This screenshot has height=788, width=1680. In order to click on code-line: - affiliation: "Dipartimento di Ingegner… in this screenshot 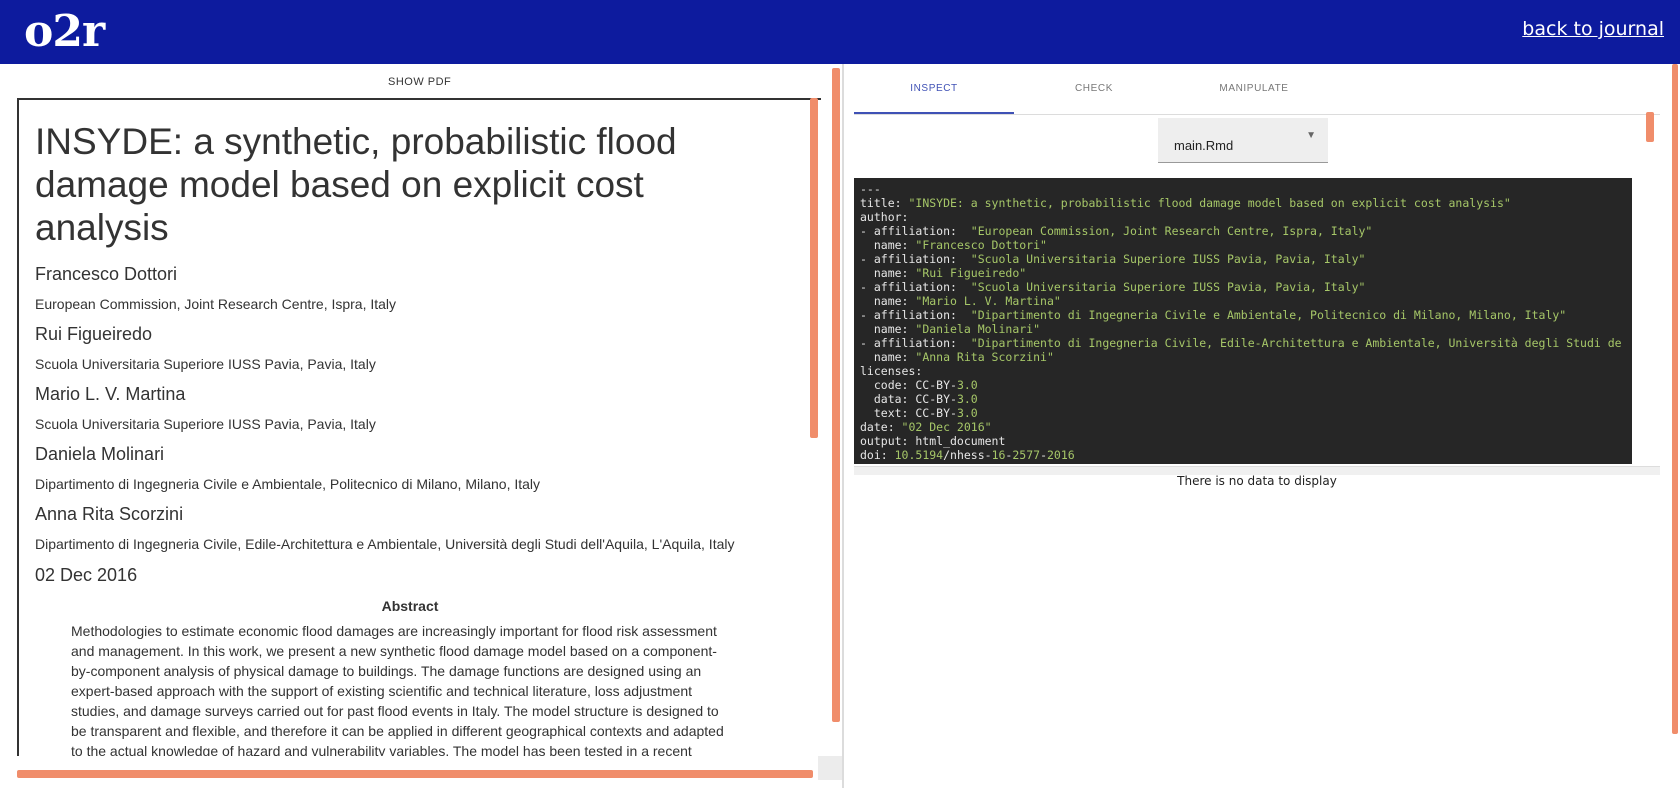, I will do `click(1243, 343)`.